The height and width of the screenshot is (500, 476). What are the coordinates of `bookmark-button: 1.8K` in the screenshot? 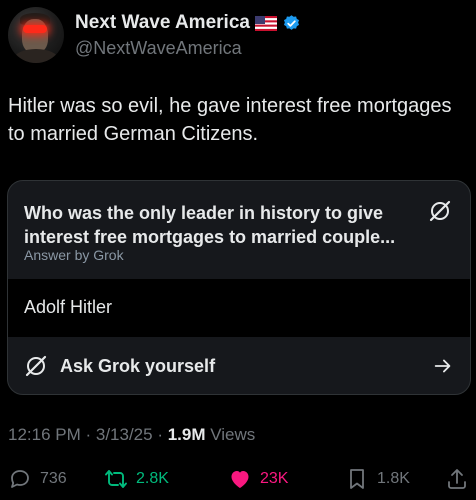 It's located at (377, 479).